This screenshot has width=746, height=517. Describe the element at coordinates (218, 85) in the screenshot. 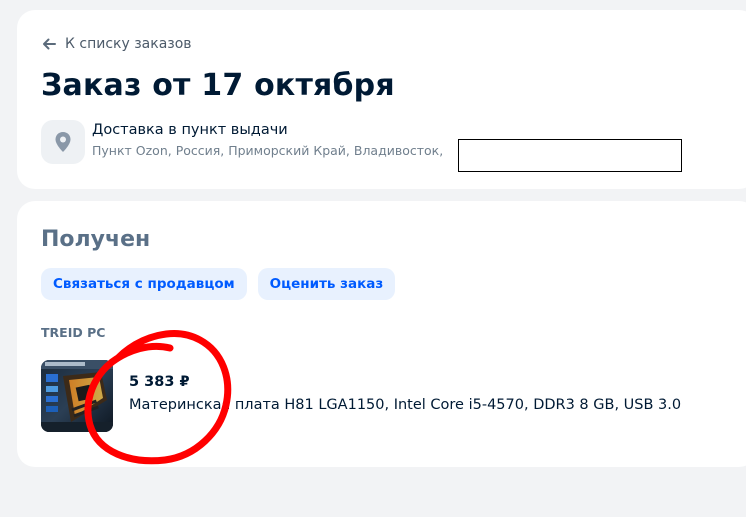

I see `page-title: Заказ от 17 октября` at that location.